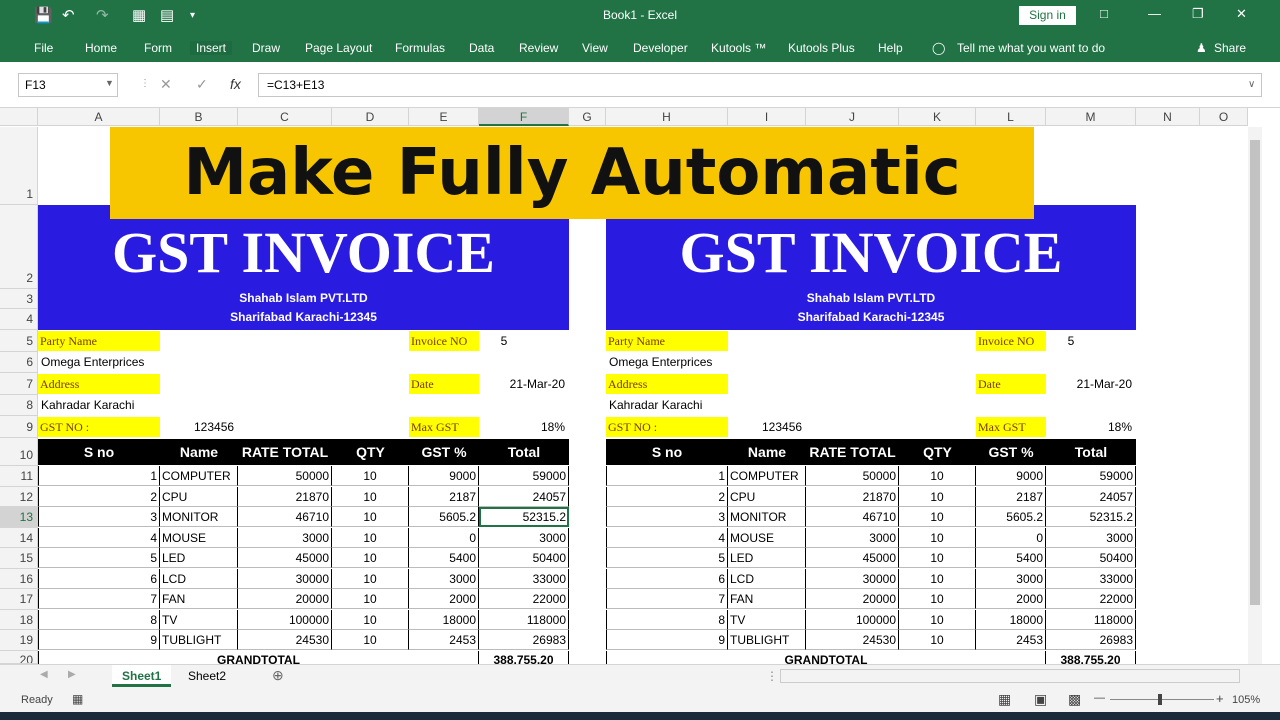 This screenshot has width=1280, height=720. Describe the element at coordinates (1220, 698) in the screenshot. I see `zoom-in-icon: +` at that location.